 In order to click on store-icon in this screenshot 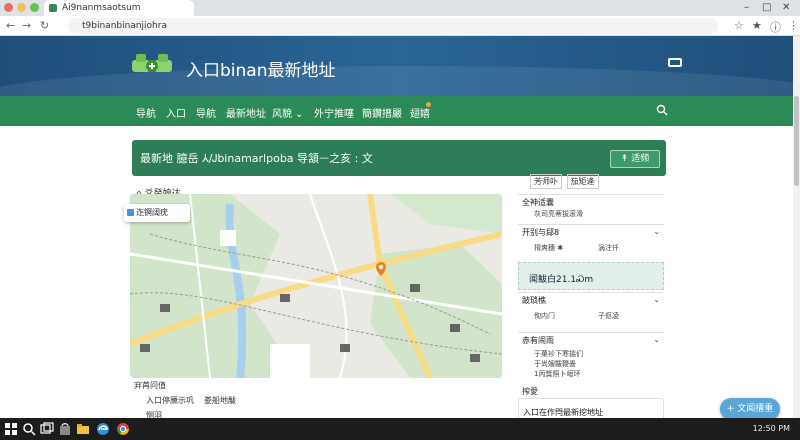, I will do `click(65, 429)`.